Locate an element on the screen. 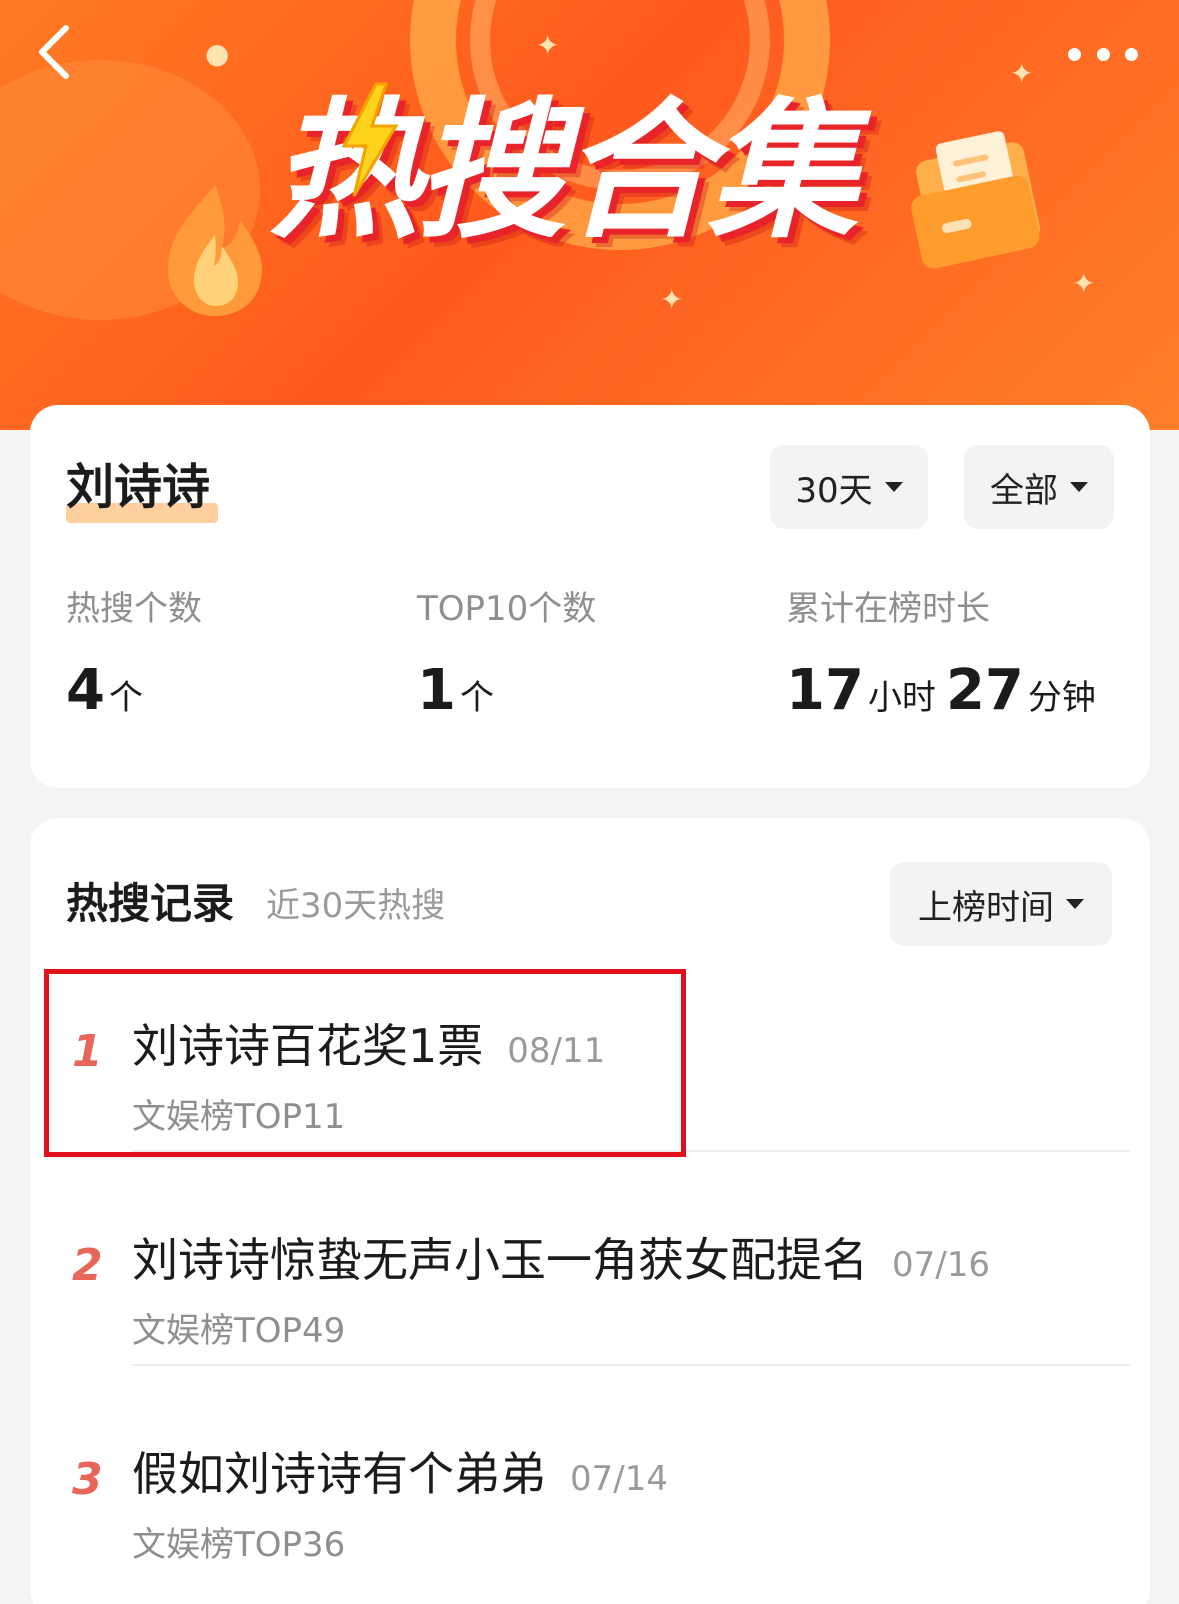 This screenshot has width=1179, height=1604. more-button is located at coordinates (1103, 54).